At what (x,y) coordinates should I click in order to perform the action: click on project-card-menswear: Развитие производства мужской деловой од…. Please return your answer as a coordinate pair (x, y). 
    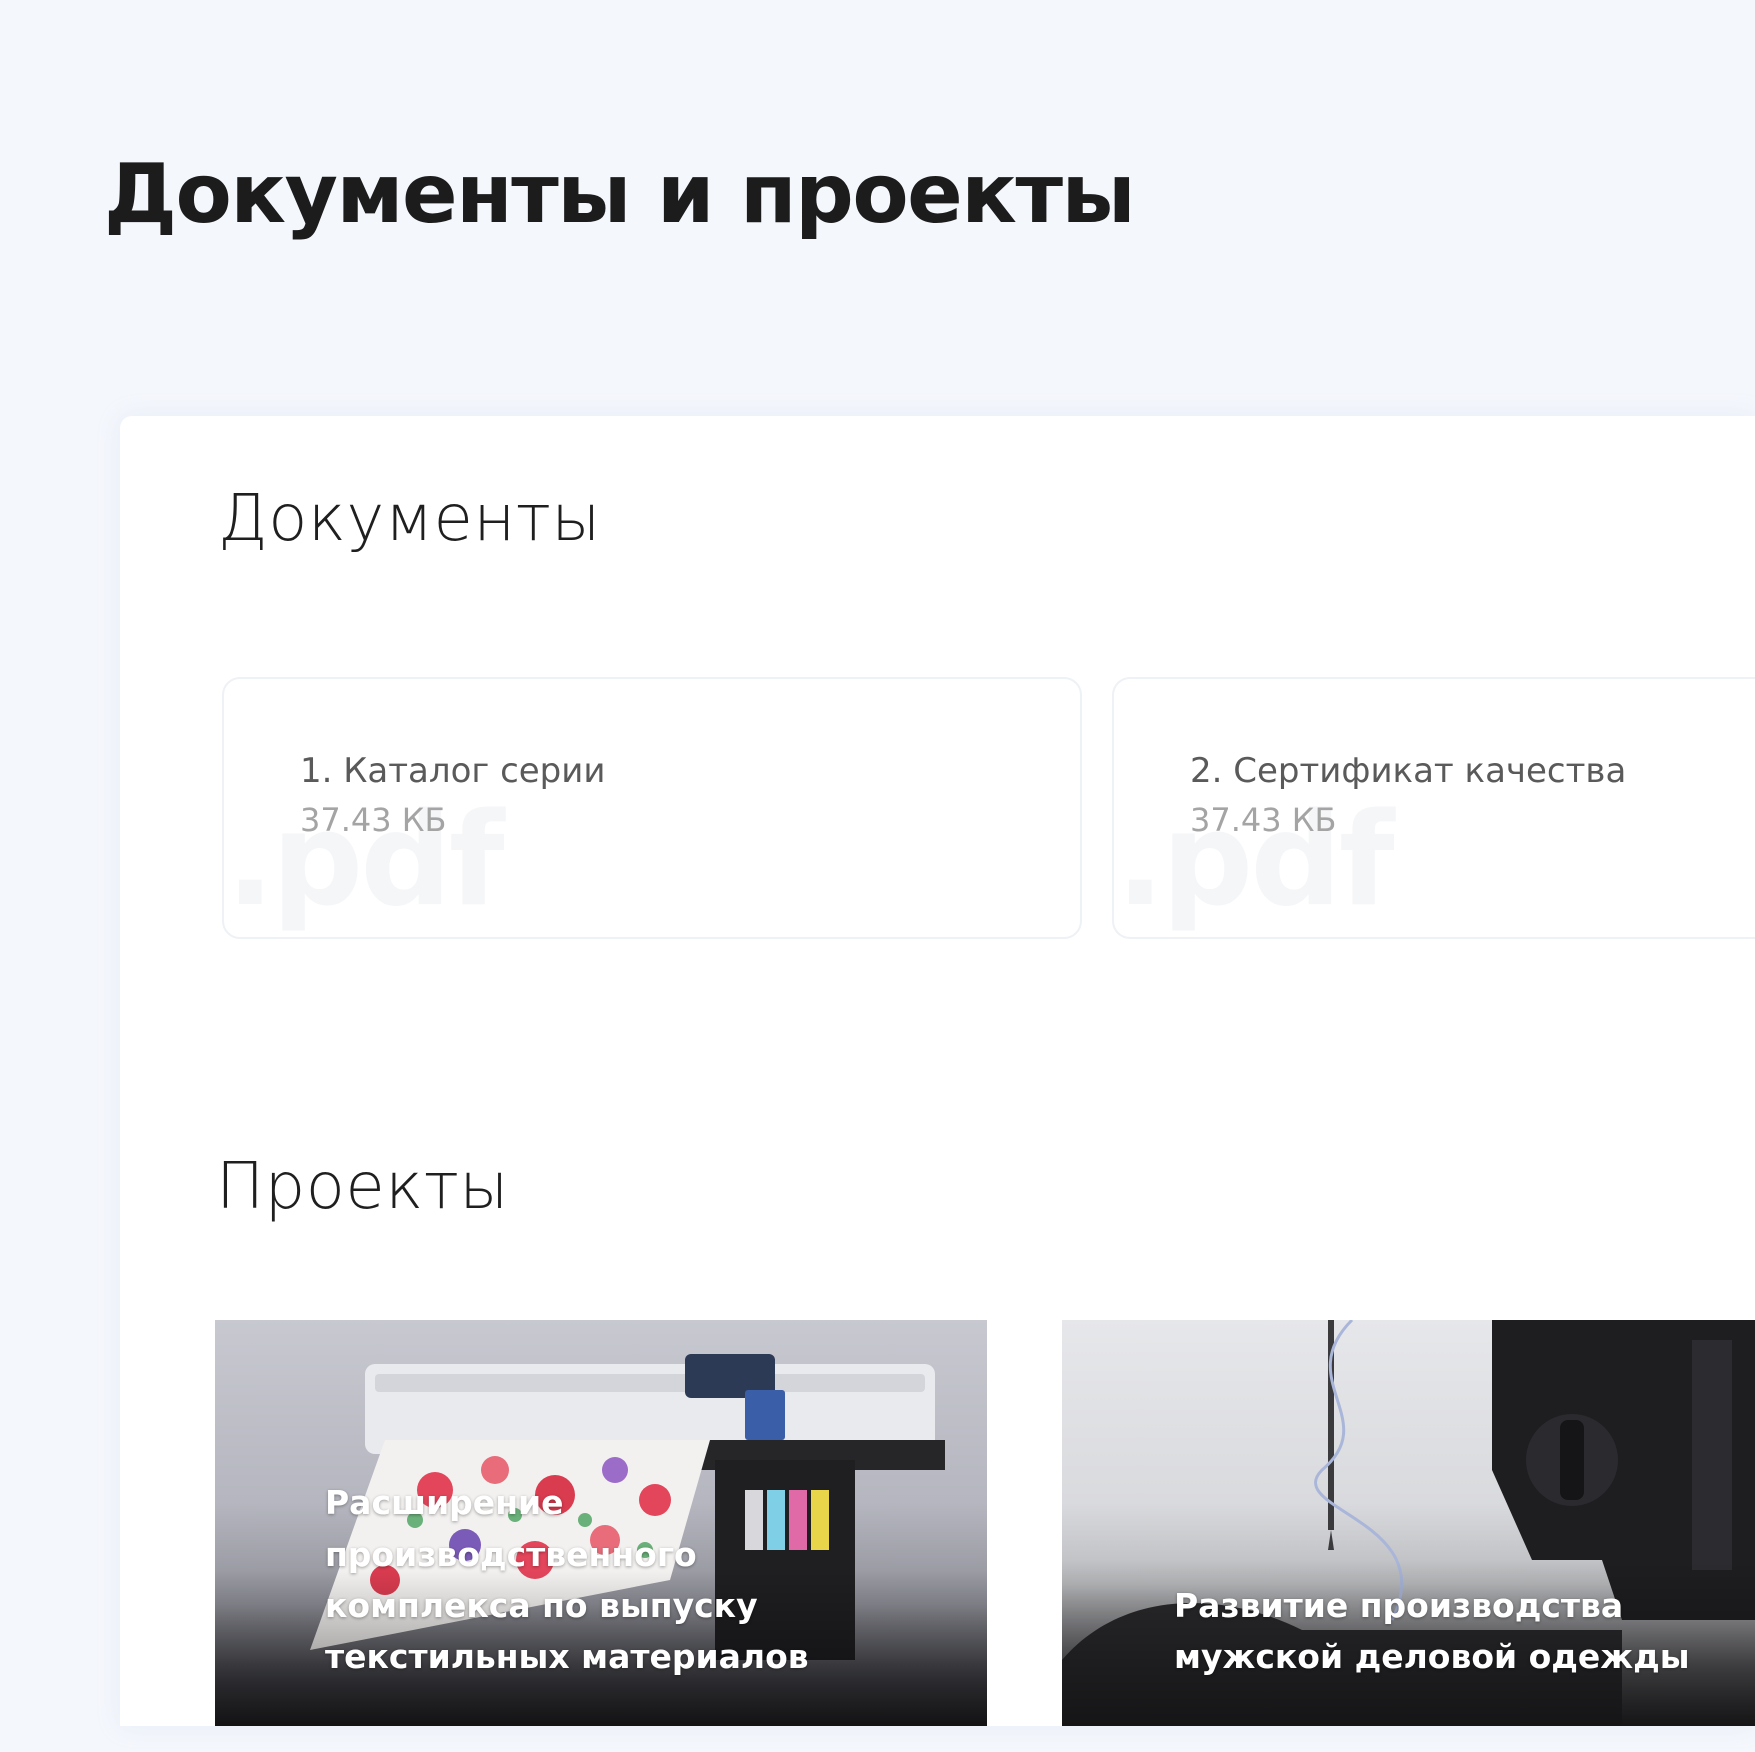
    Looking at the image, I should click on (1408, 1523).